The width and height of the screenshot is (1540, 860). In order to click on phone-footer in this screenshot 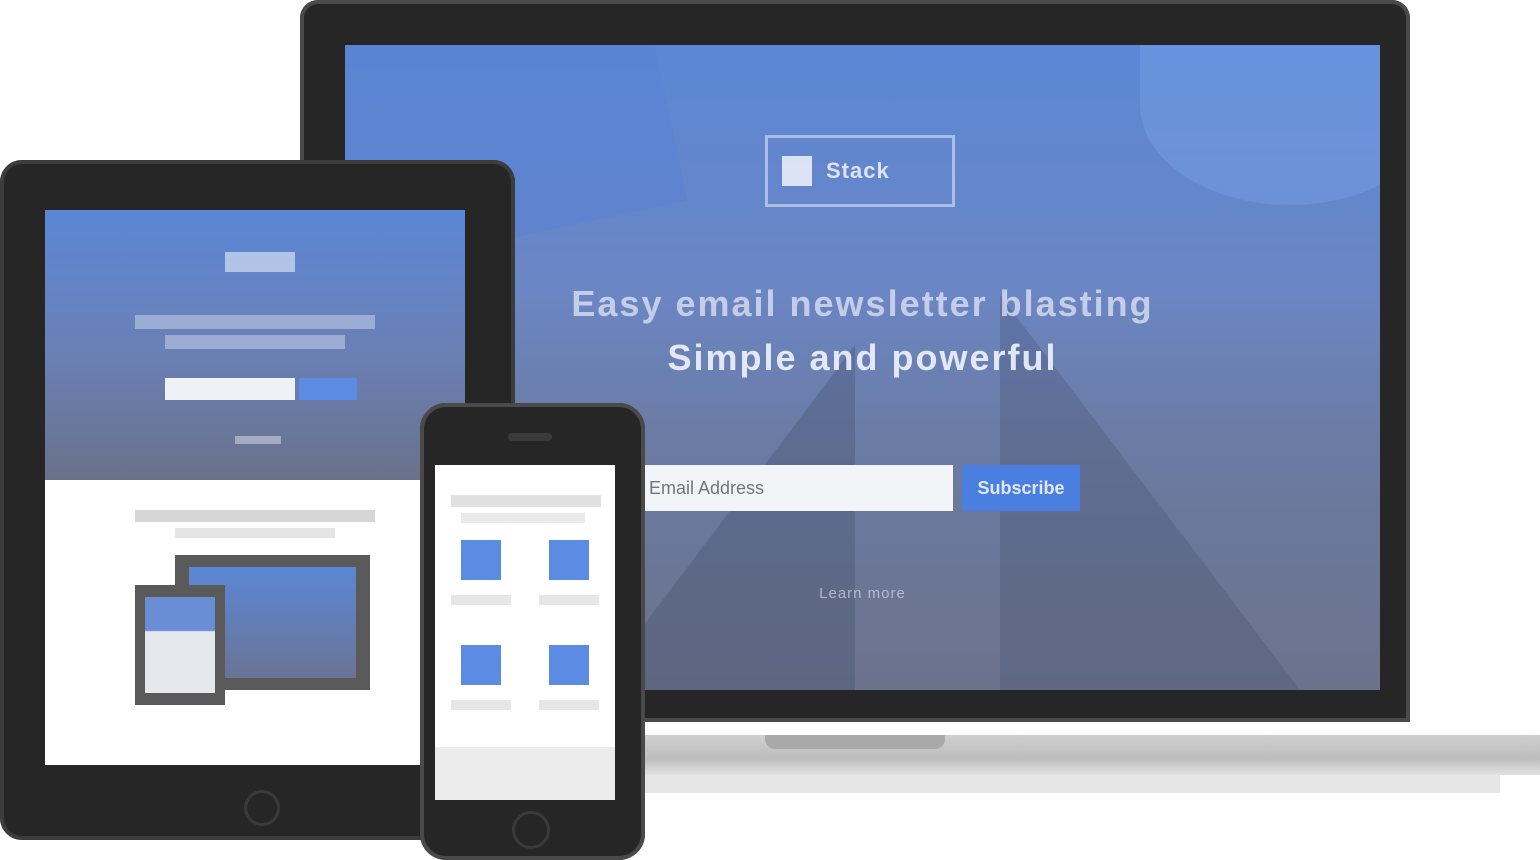, I will do `click(525, 773)`.